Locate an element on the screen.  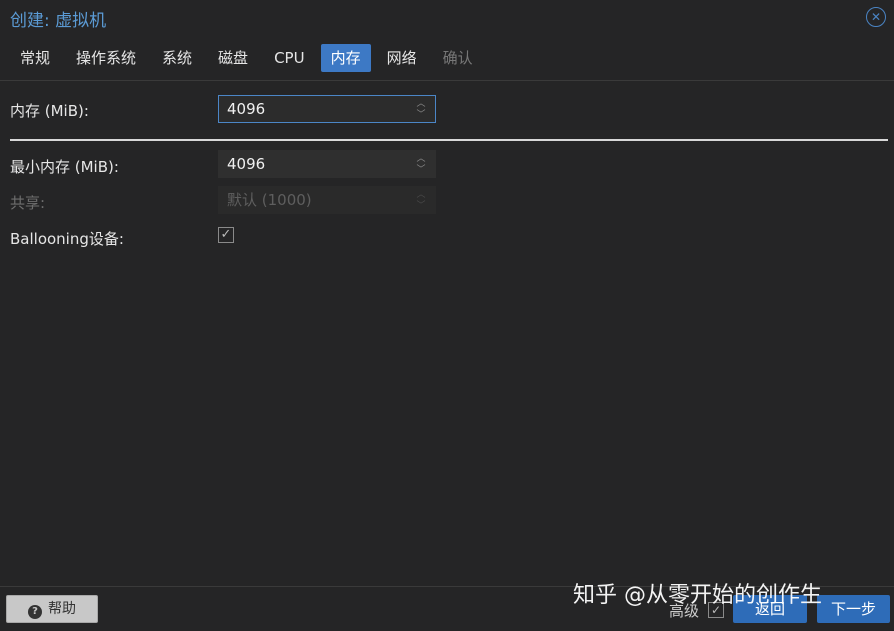
tab-cpu: CPU is located at coordinates (289, 58).